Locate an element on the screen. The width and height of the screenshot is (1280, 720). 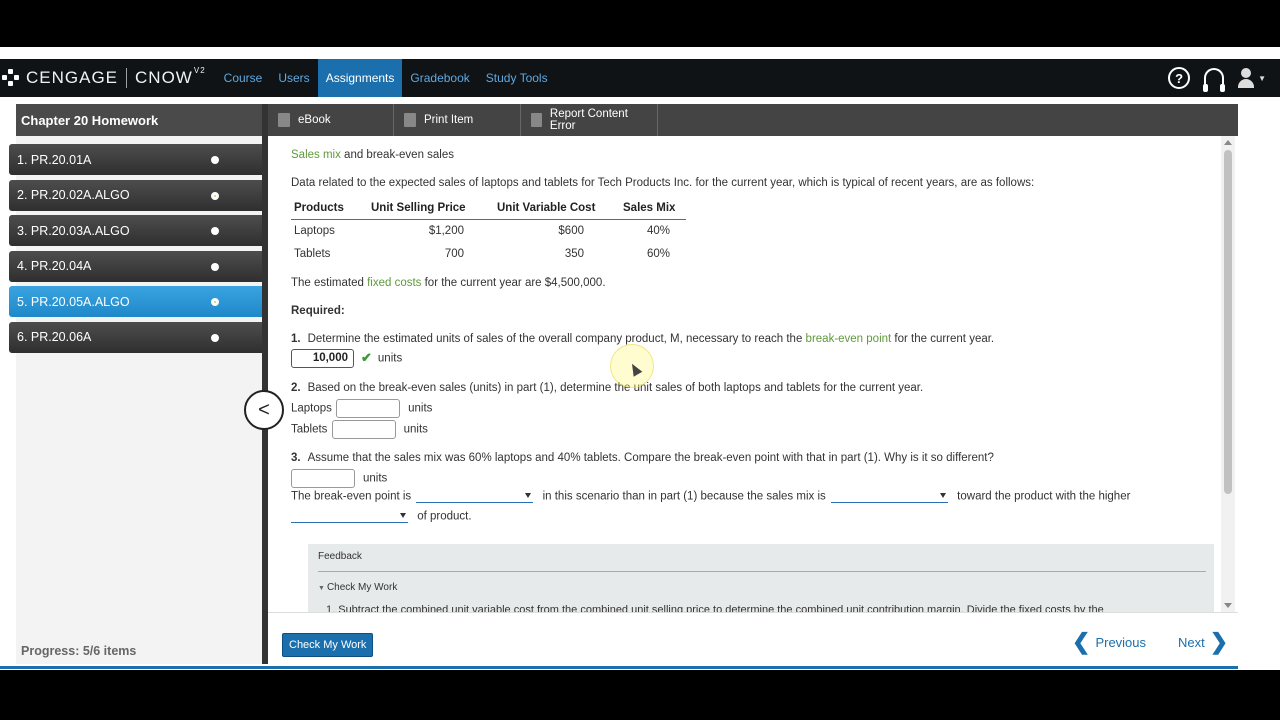
headset-icon is located at coordinates (1214, 80).